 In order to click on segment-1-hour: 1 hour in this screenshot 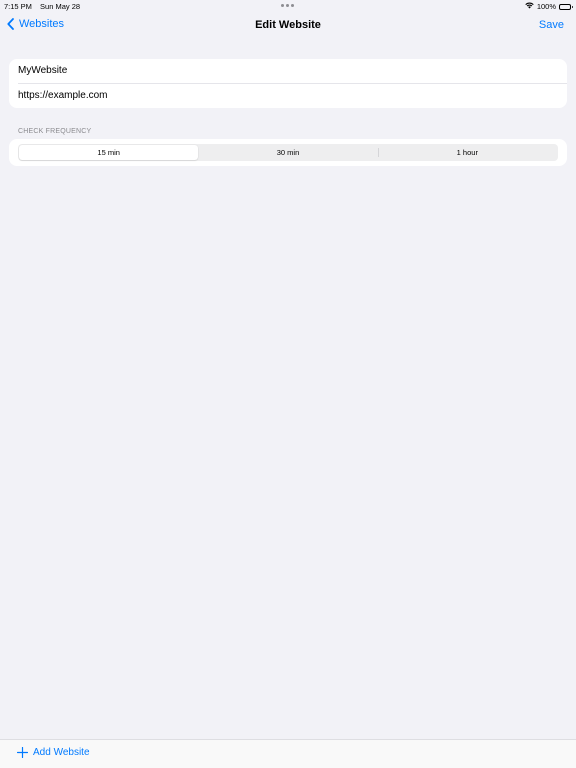, I will do `click(467, 152)`.